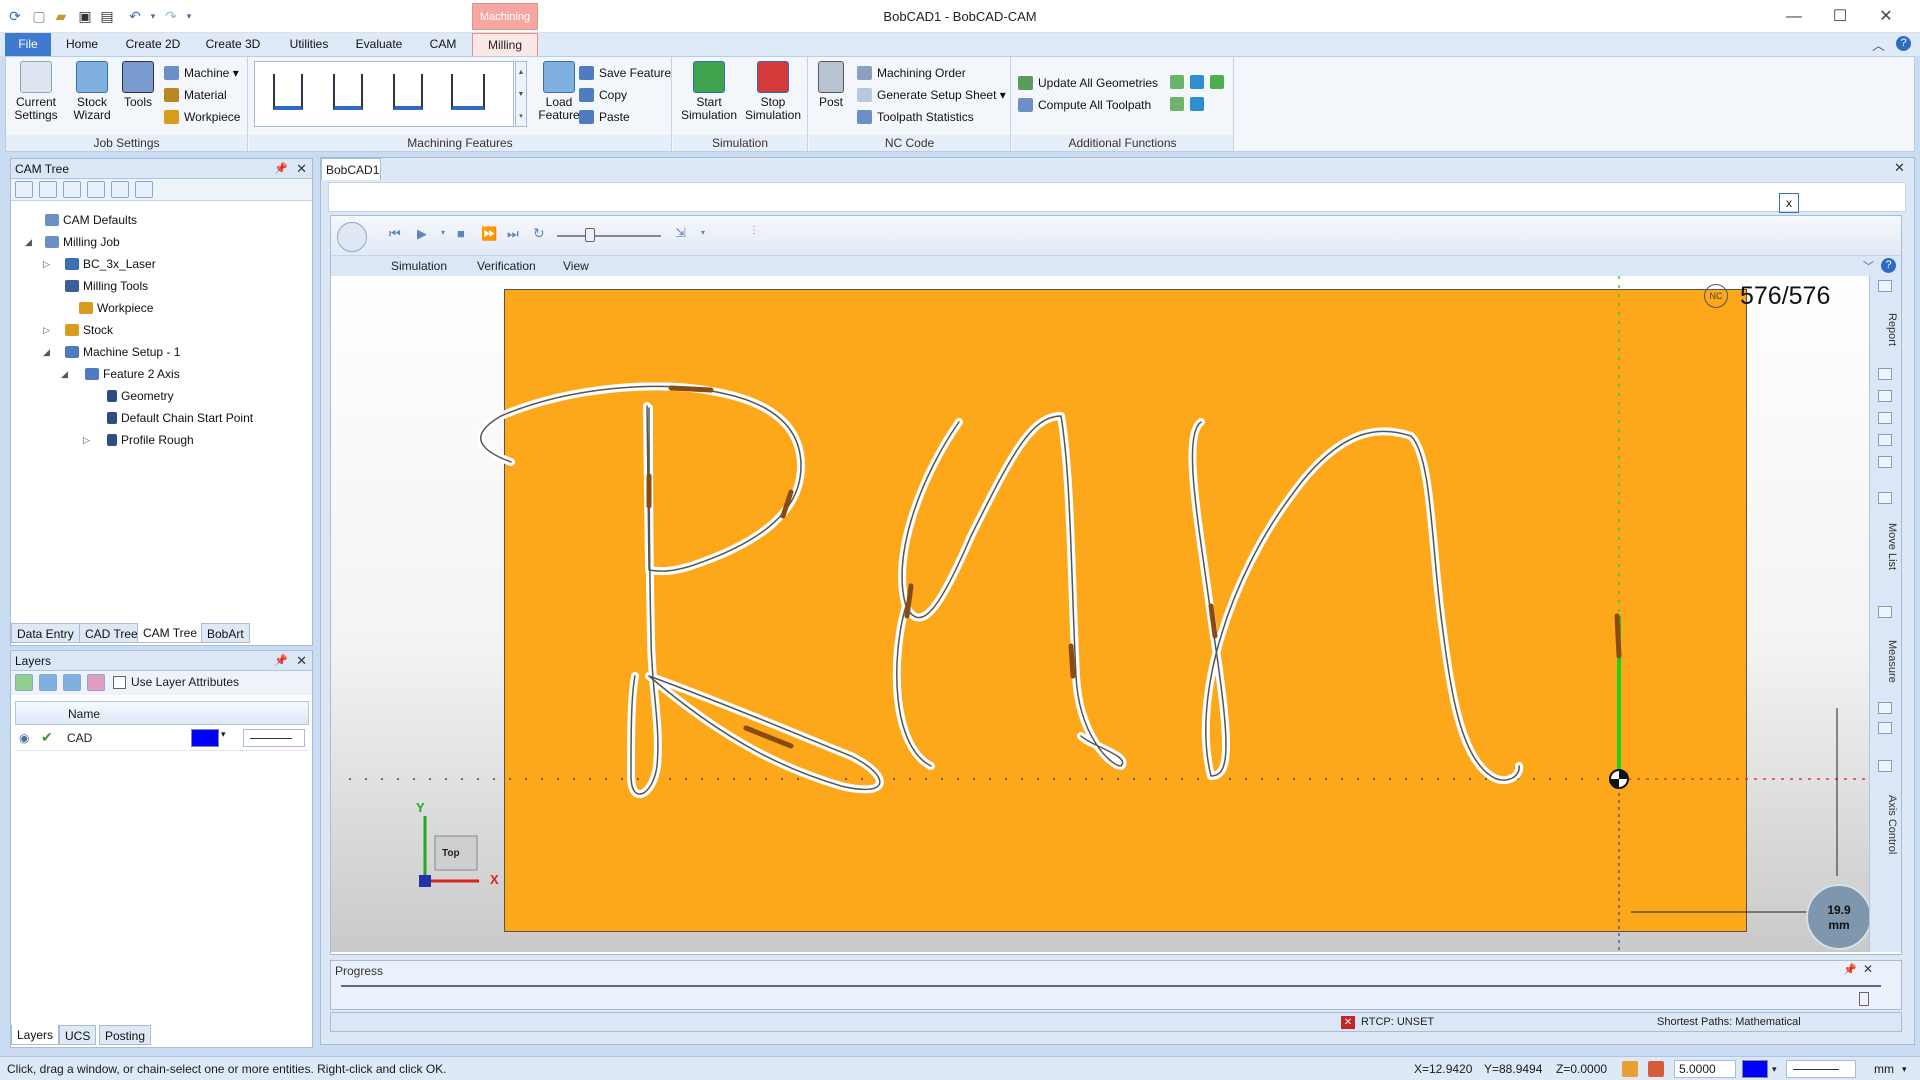 The height and width of the screenshot is (1080, 1920). Describe the element at coordinates (609, 236) in the screenshot. I see `speed-slider` at that location.